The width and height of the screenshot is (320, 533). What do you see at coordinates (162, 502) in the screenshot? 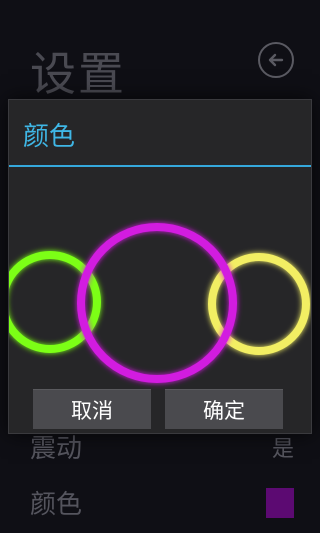
I see `setting-row-color: 颜色` at bounding box center [162, 502].